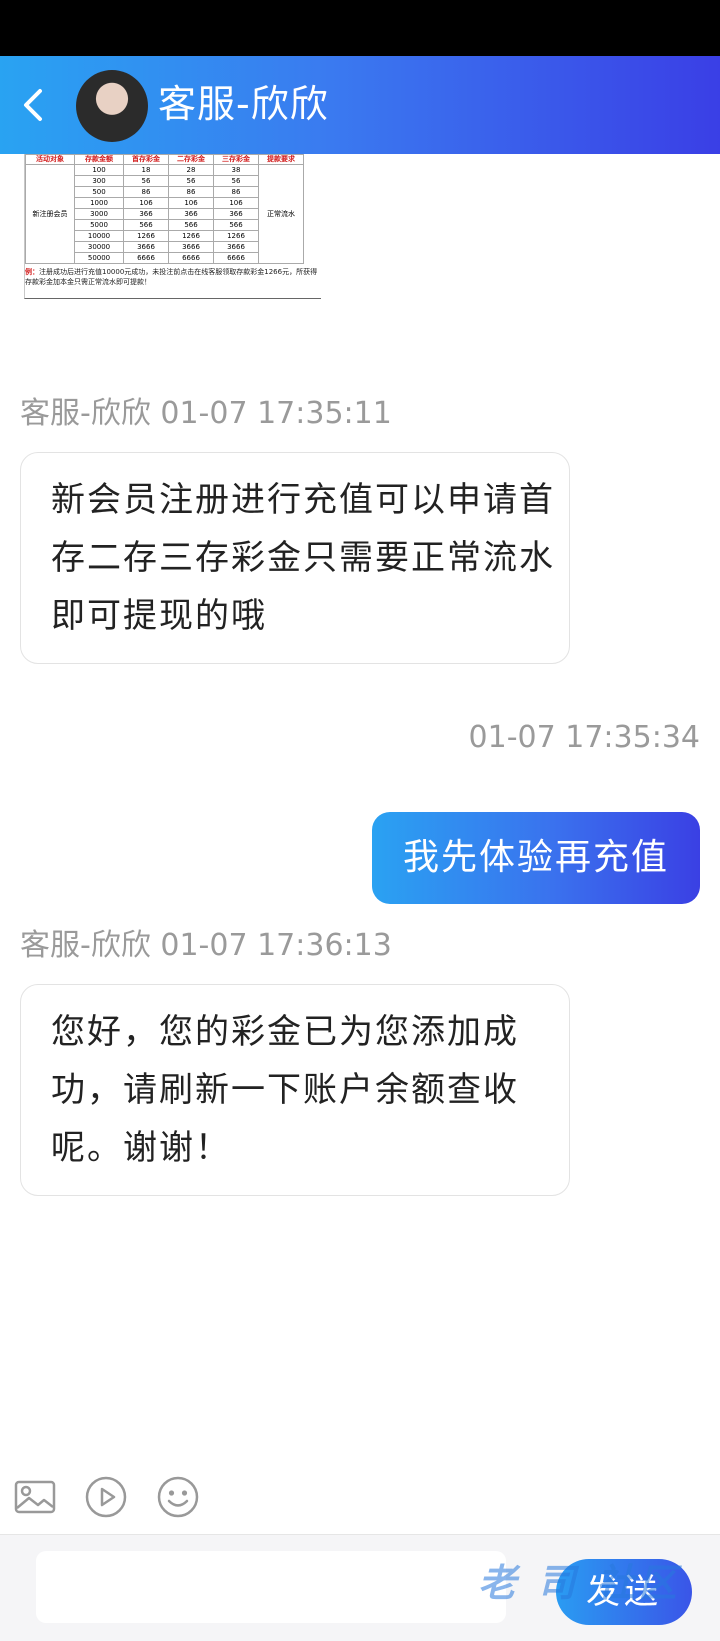 The height and width of the screenshot is (1641, 720). I want to click on promo-cell: 38, so click(236, 170).